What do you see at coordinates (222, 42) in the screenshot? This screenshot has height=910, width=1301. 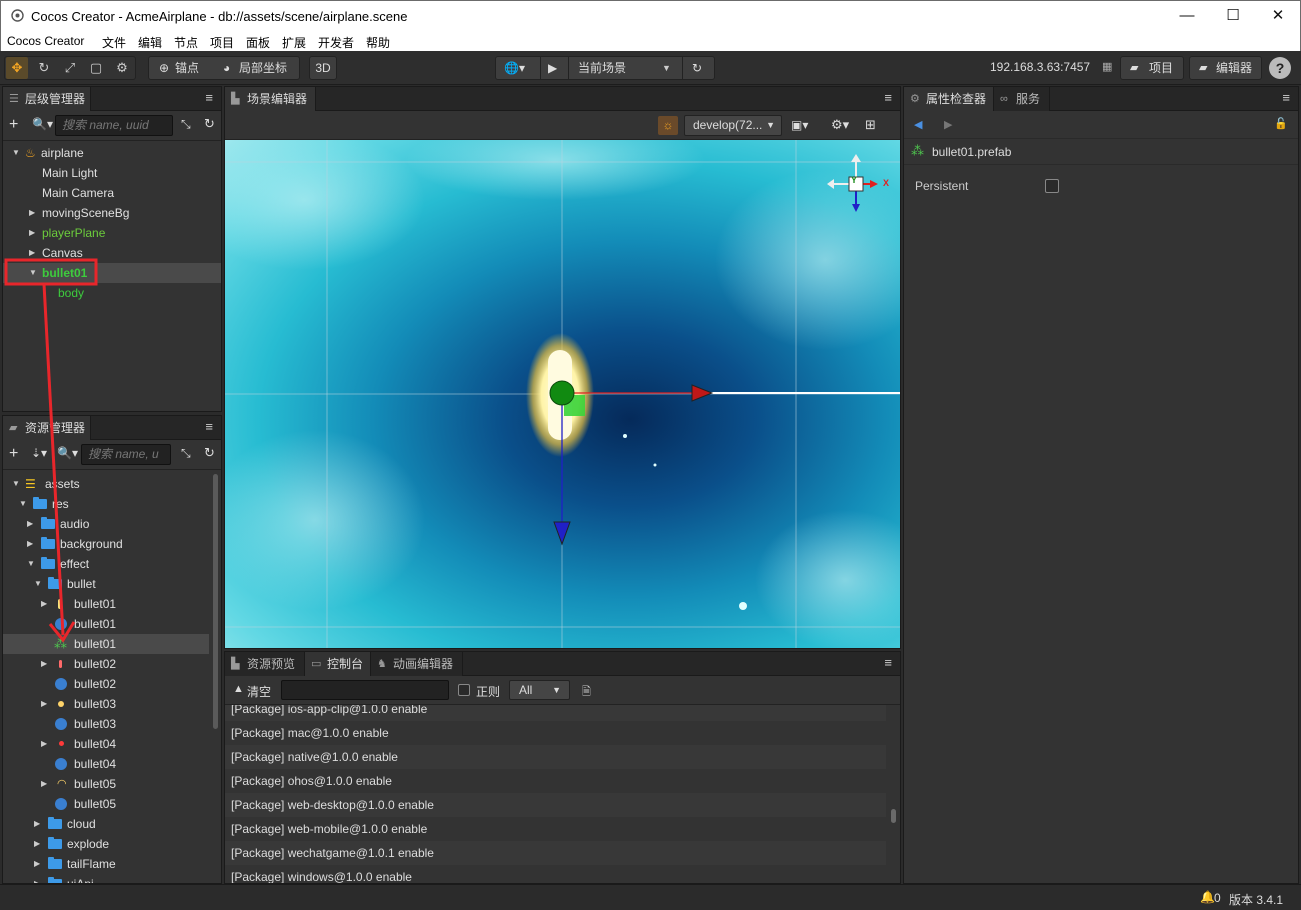 I see `menu-project: 项目` at bounding box center [222, 42].